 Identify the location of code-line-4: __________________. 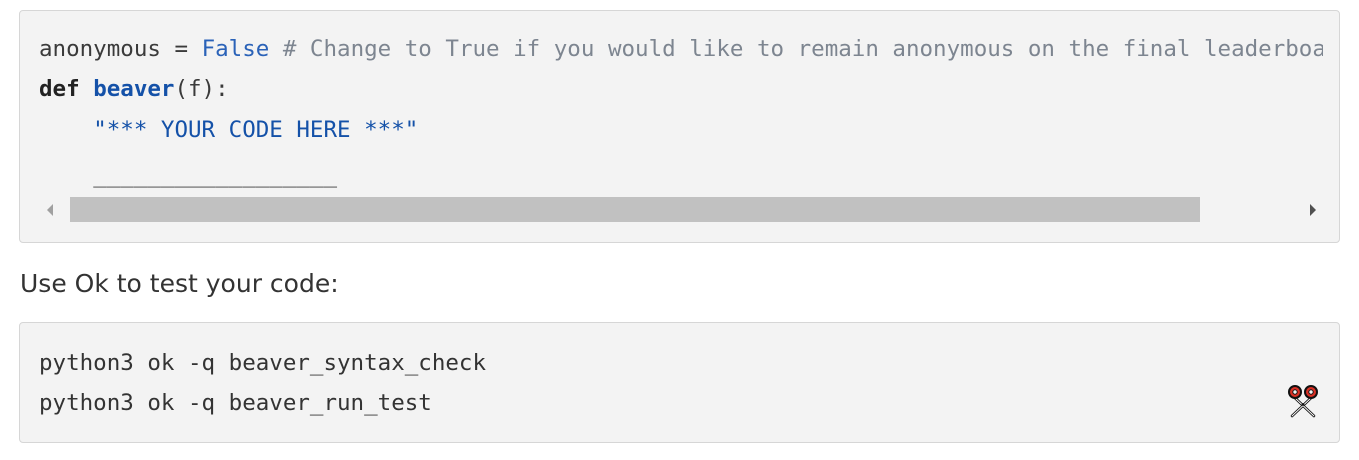
(188, 175).